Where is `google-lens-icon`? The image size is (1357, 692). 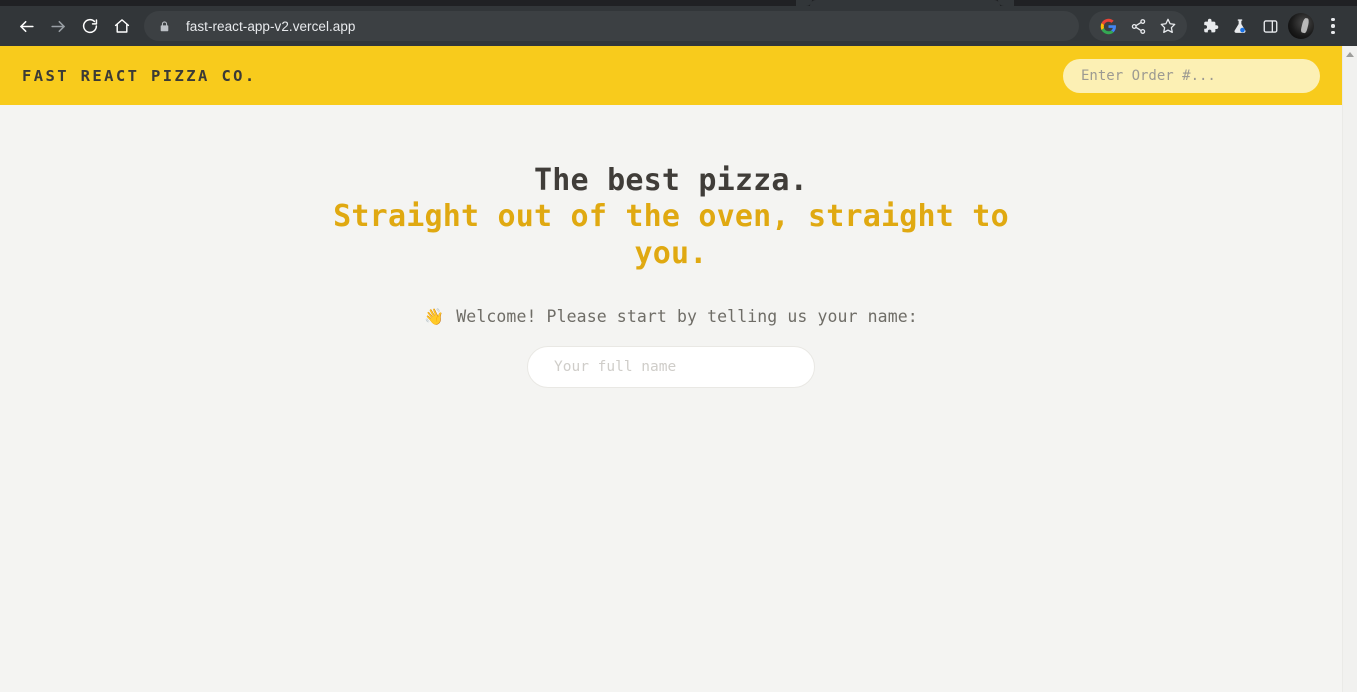 google-lens-icon is located at coordinates (1108, 26).